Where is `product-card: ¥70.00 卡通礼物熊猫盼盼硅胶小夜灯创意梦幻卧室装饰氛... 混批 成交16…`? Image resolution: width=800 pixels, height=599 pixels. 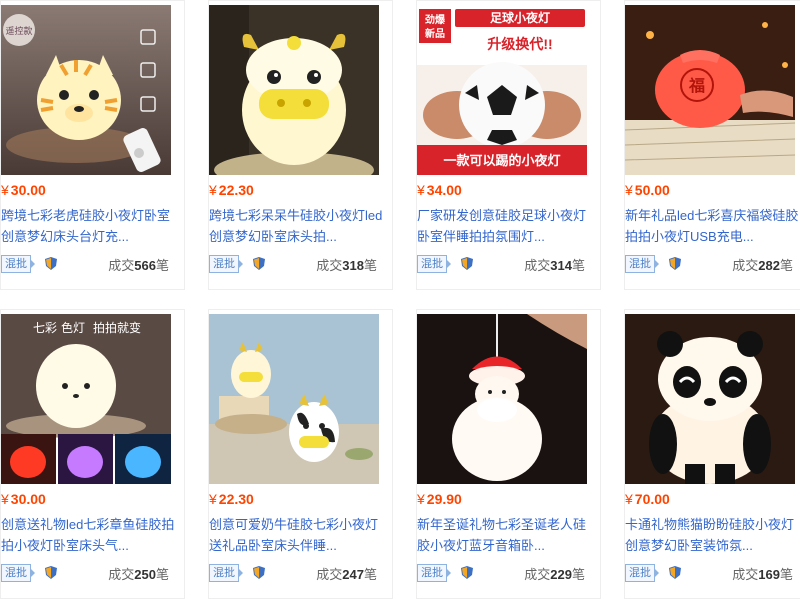 product-card: ¥70.00 卡通礼物熊猫盼盼硅胶小夜灯创意梦幻卧室装饰氛... 混批 成交16… is located at coordinates (712, 454).